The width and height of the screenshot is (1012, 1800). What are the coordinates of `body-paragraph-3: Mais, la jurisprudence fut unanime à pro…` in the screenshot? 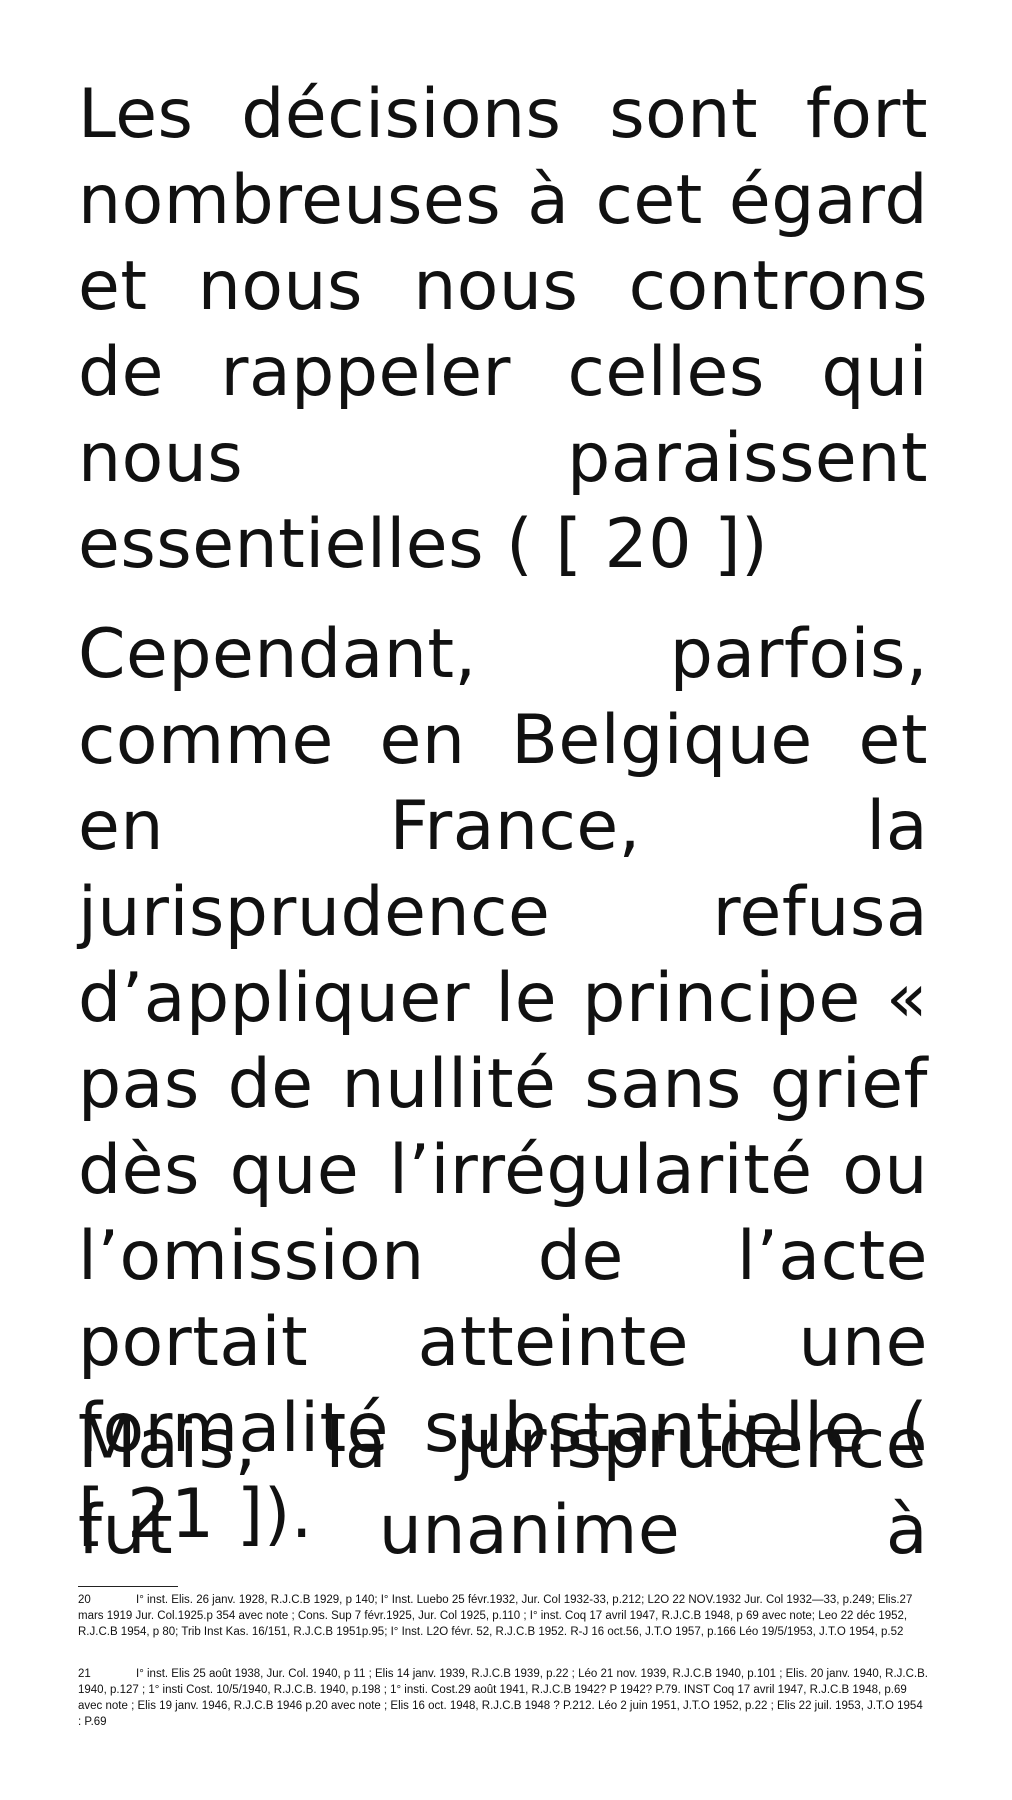 It's located at (503, 1487).